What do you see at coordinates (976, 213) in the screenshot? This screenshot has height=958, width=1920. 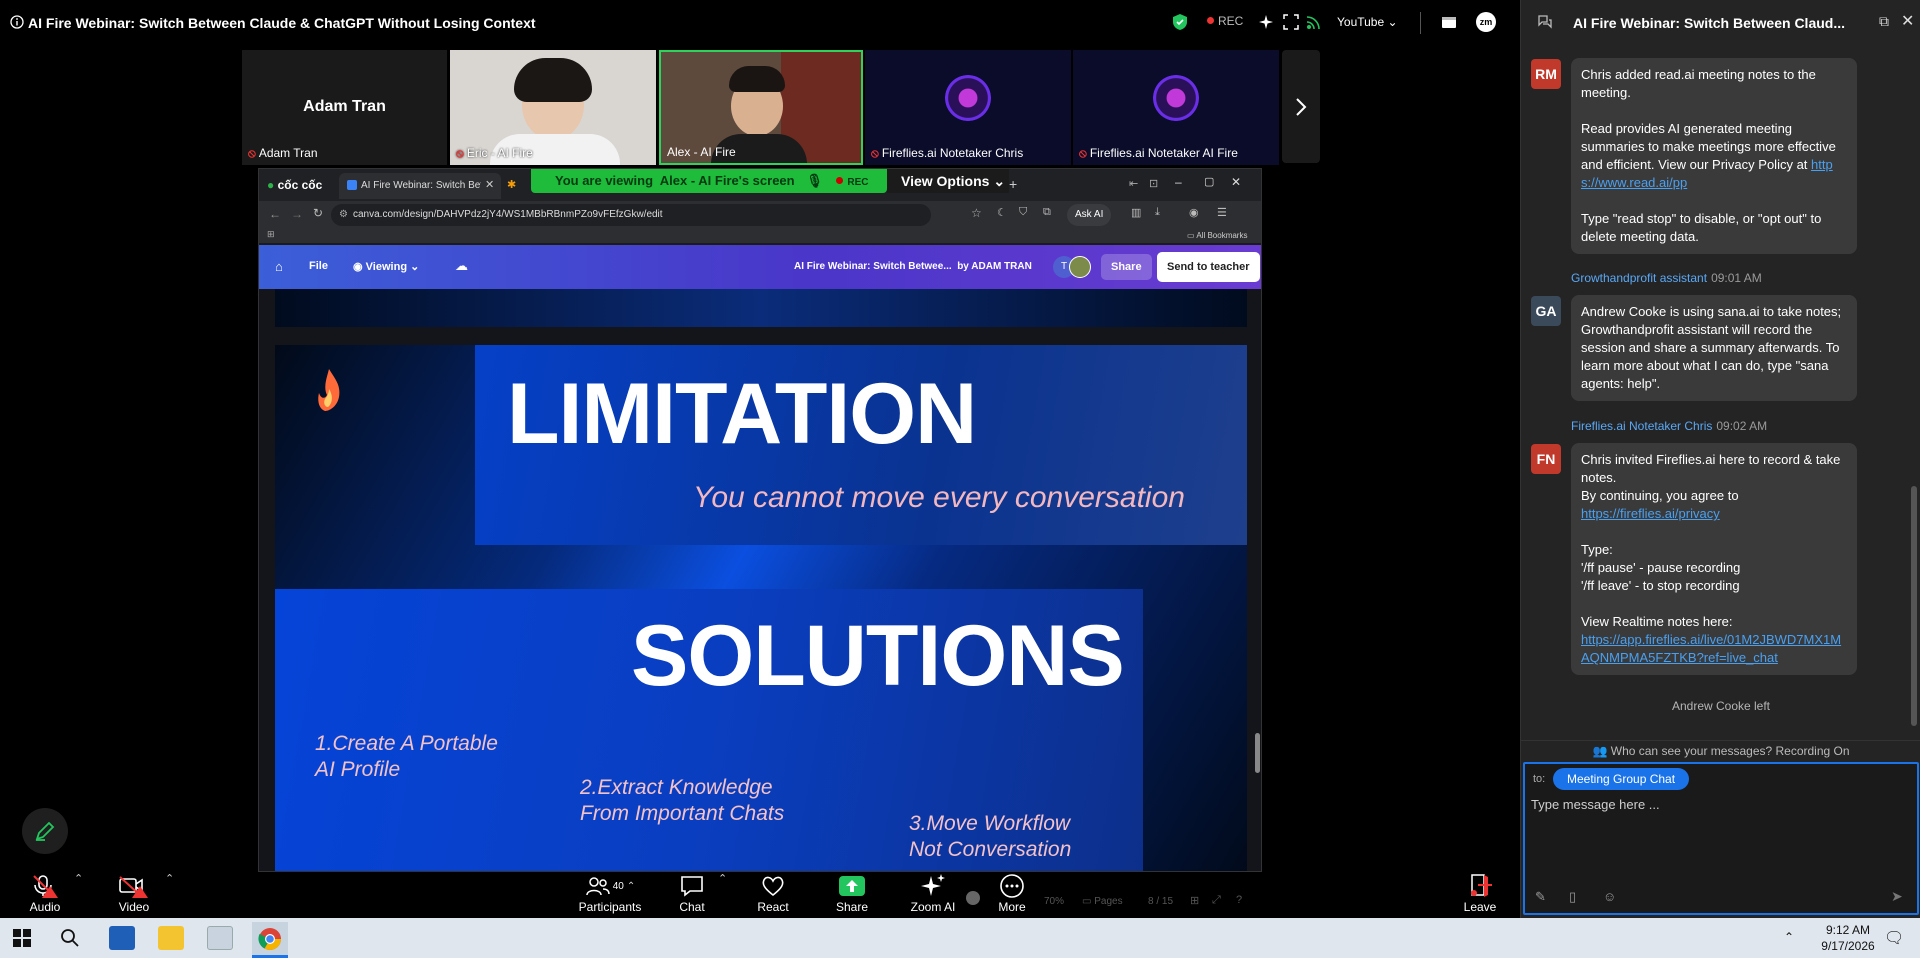 I see `bookmark-star-icon: ☆` at bounding box center [976, 213].